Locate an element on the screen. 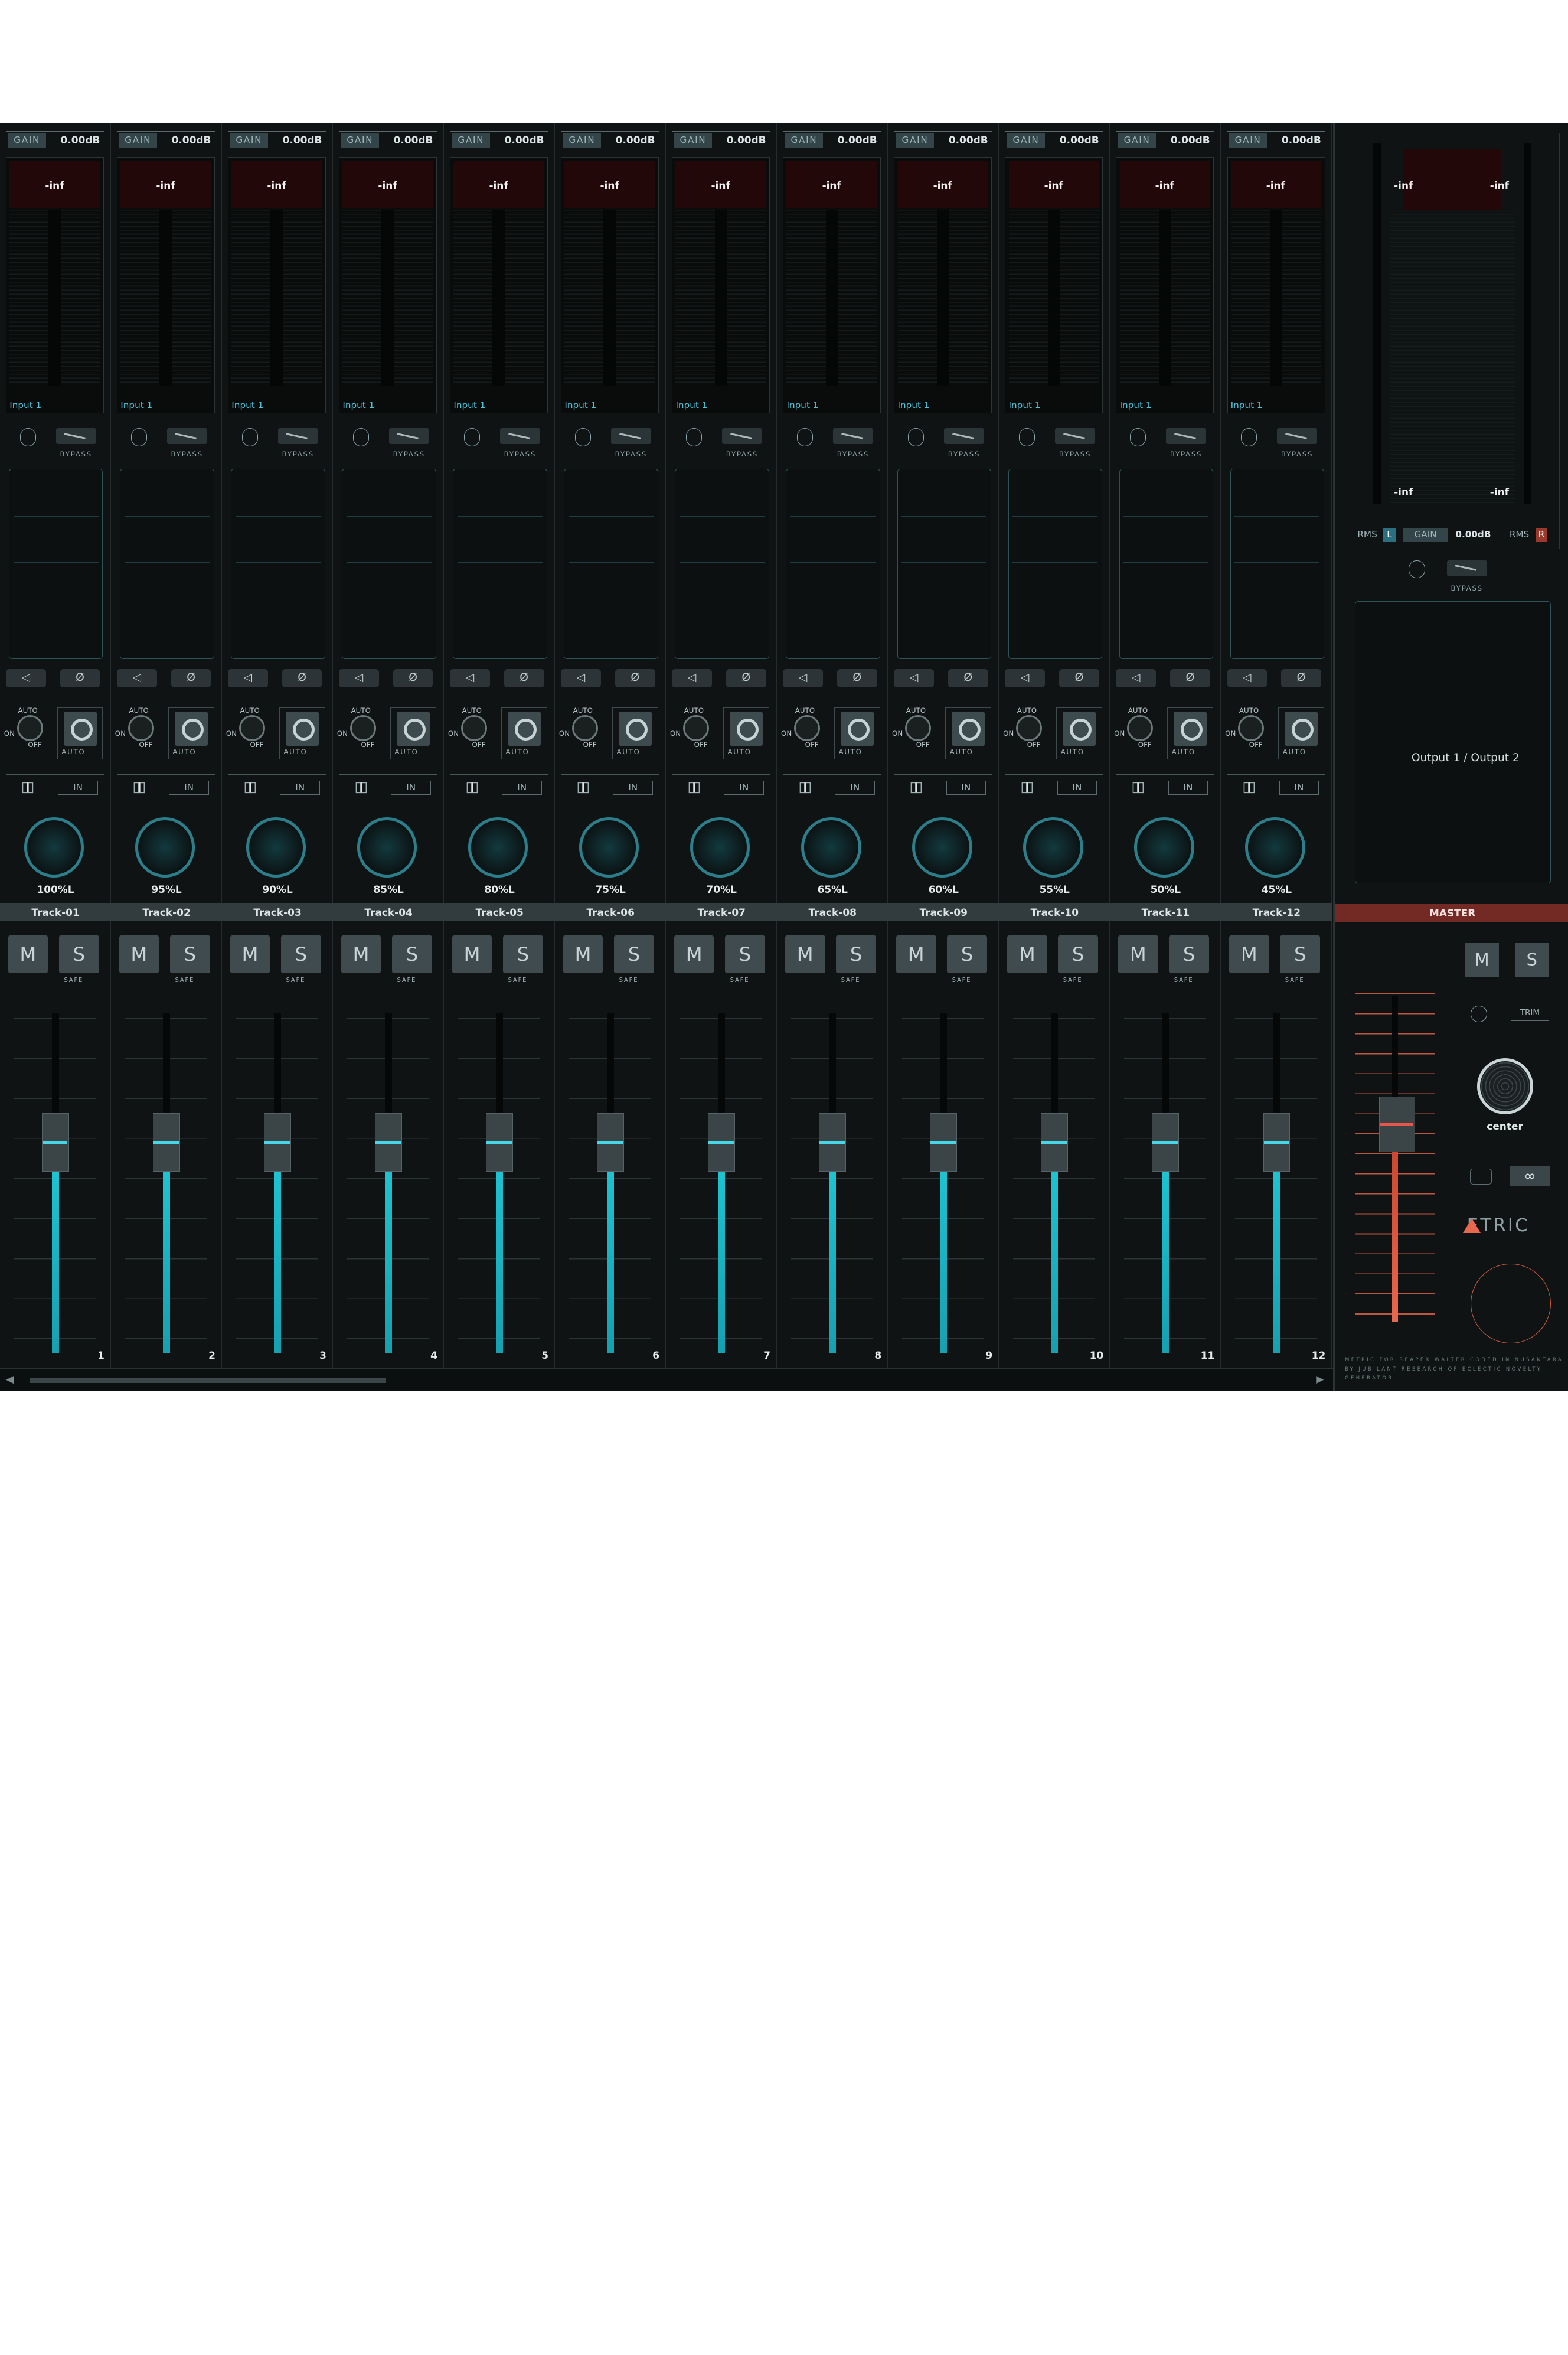 The width and height of the screenshot is (1568, 2355). master-fx-toggle-icon is located at coordinates (1417, 569).